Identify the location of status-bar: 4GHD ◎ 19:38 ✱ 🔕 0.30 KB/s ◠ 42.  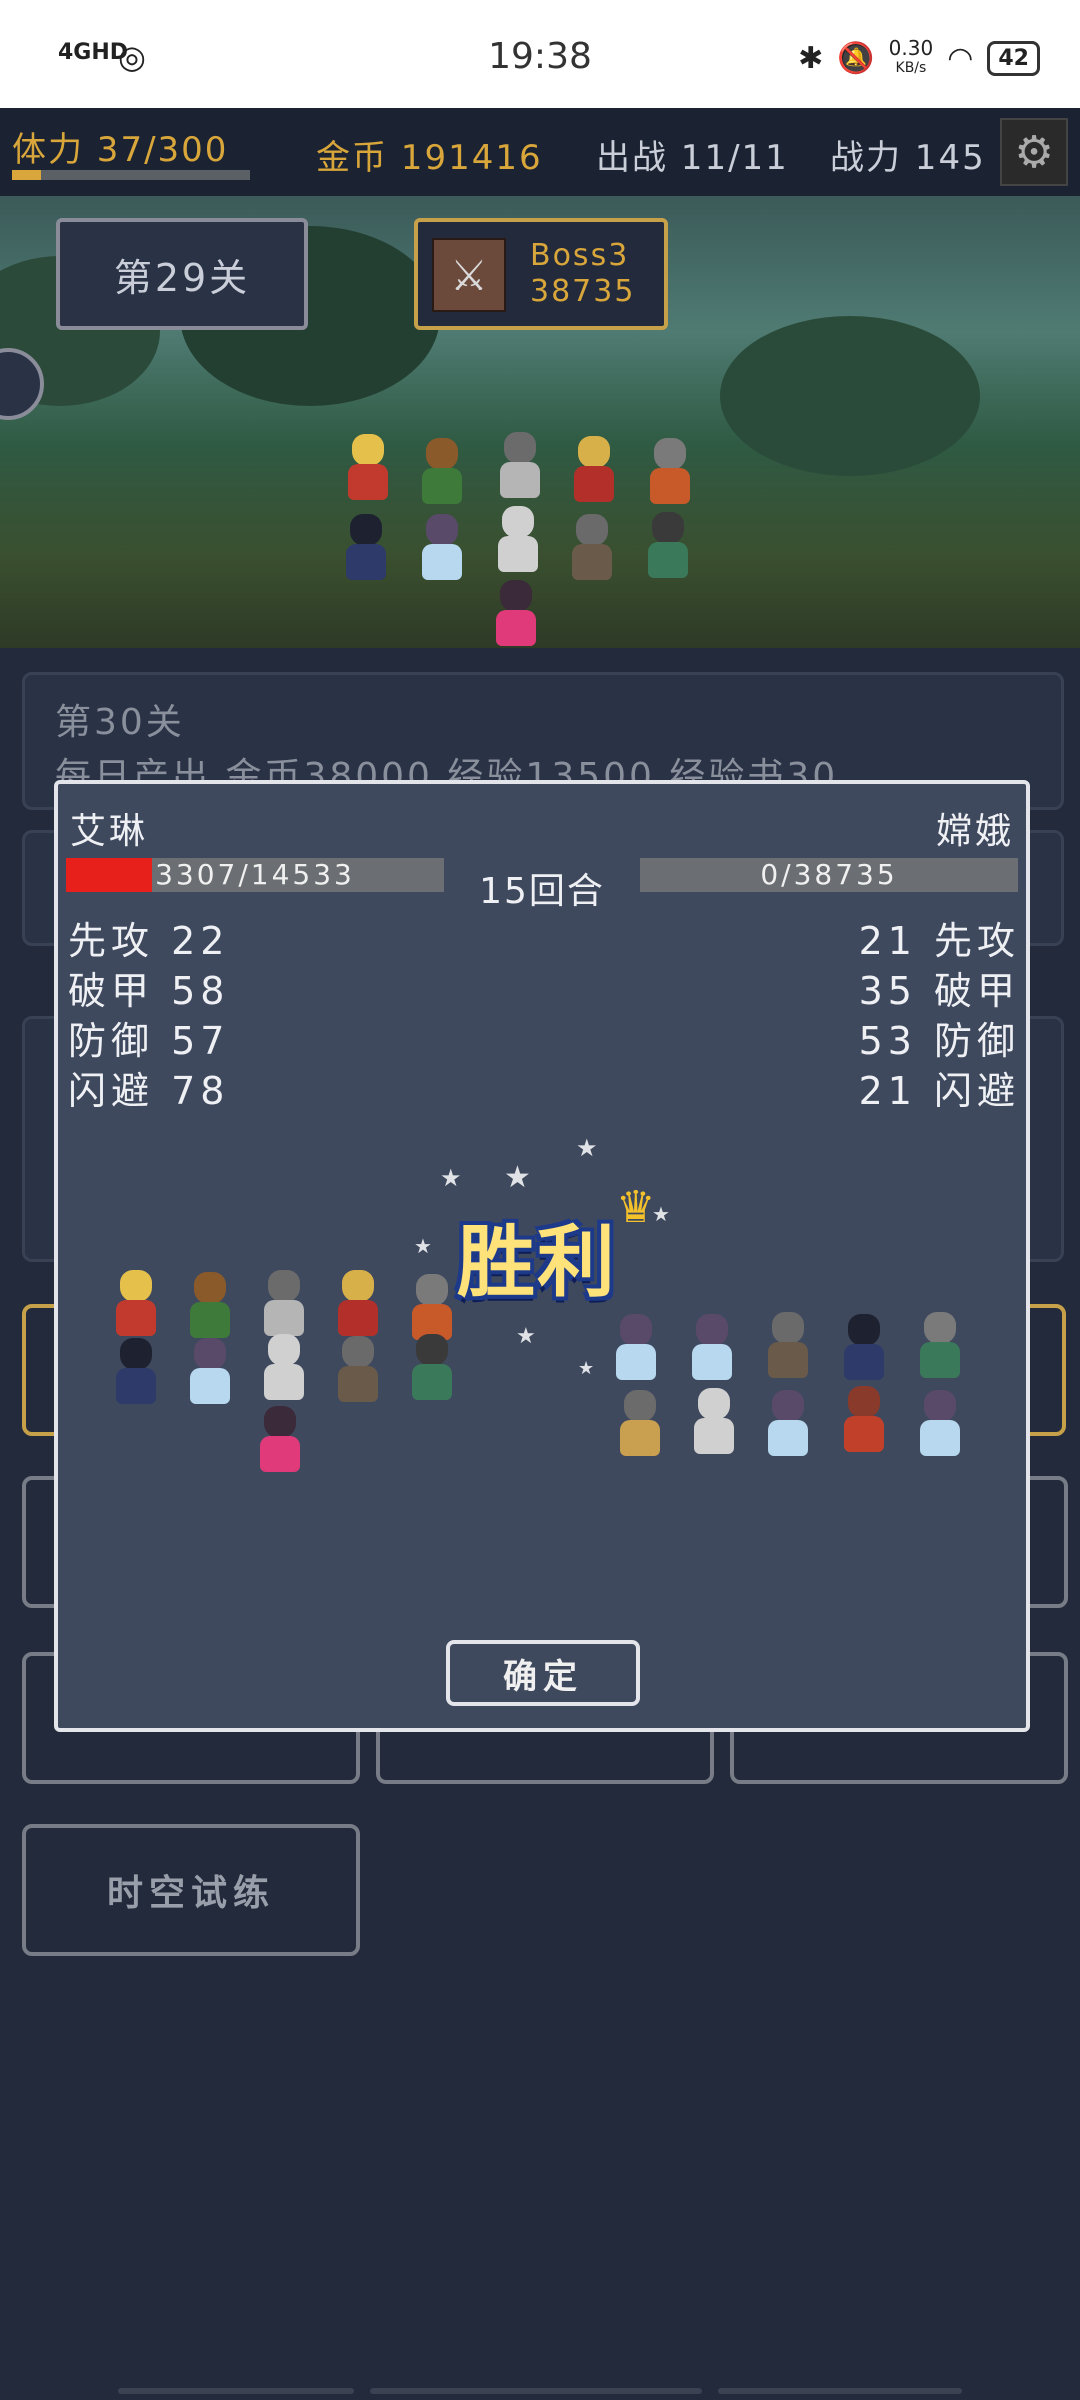
(540, 54).